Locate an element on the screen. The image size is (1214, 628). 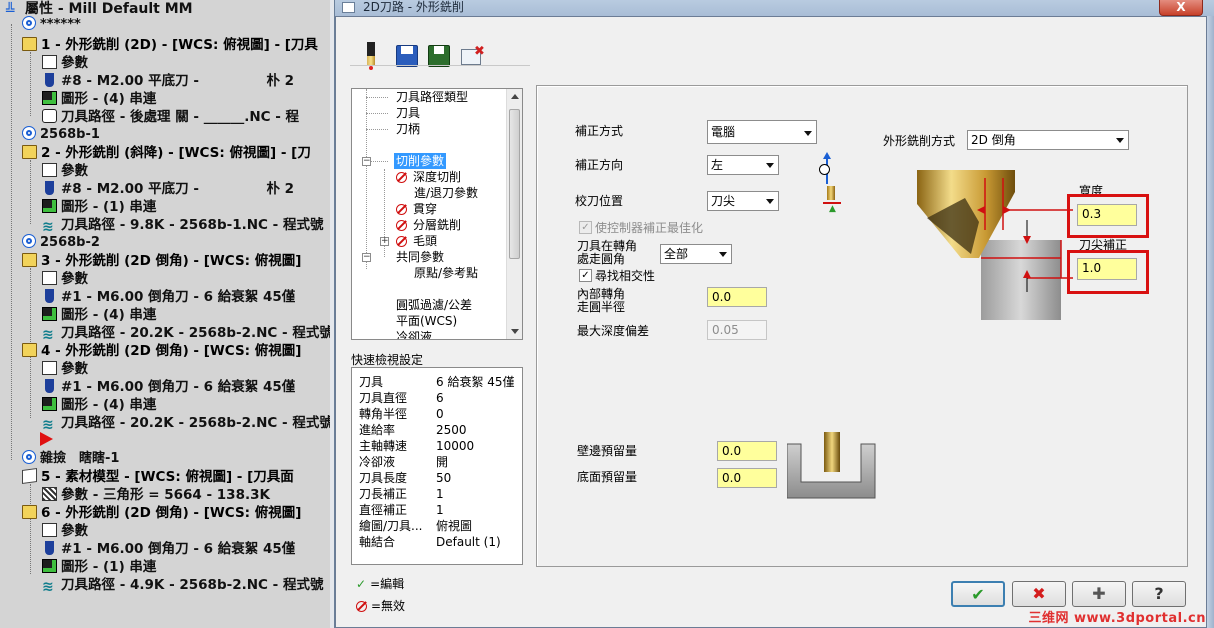
group-2568b-1: 2568b-1 is located at coordinates (61, 135).